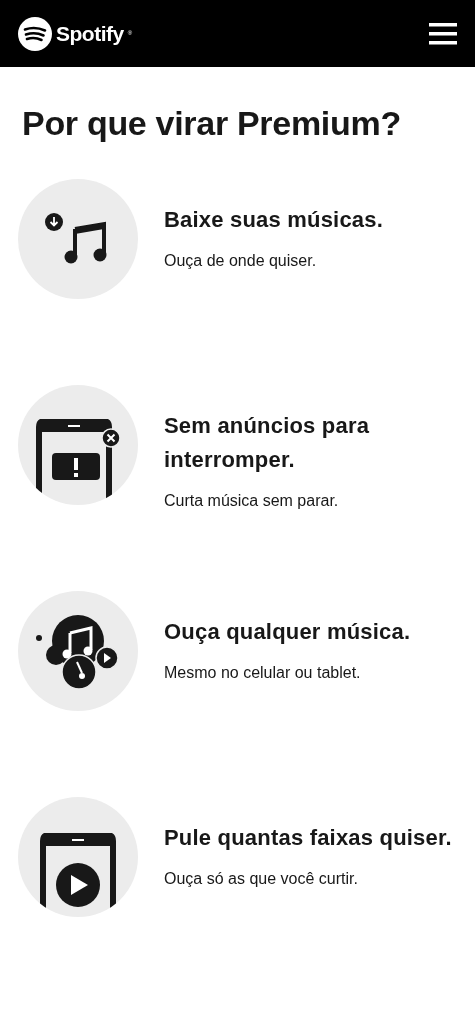 This screenshot has width=475, height=1024. What do you see at coordinates (261, 879) in the screenshot?
I see `feature-description: Ouça só as que você curtir.` at bounding box center [261, 879].